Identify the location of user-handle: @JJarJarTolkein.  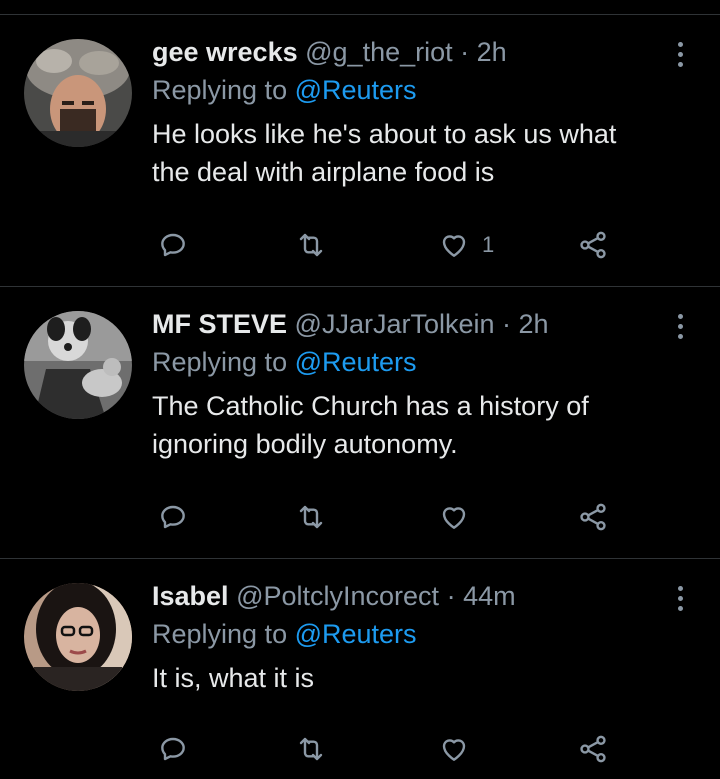
(395, 324).